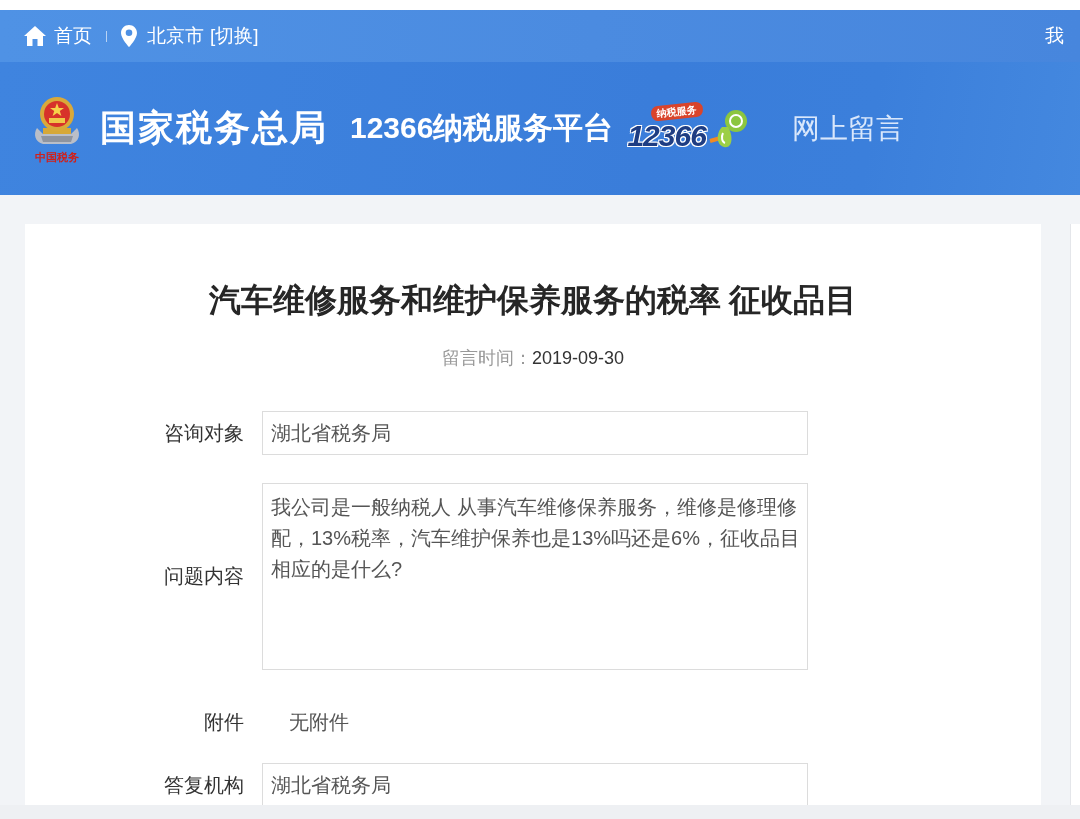 Image resolution: width=1080 pixels, height=819 pixels. What do you see at coordinates (666, 136) in the screenshot?
I see `logo-number: 12366` at bounding box center [666, 136].